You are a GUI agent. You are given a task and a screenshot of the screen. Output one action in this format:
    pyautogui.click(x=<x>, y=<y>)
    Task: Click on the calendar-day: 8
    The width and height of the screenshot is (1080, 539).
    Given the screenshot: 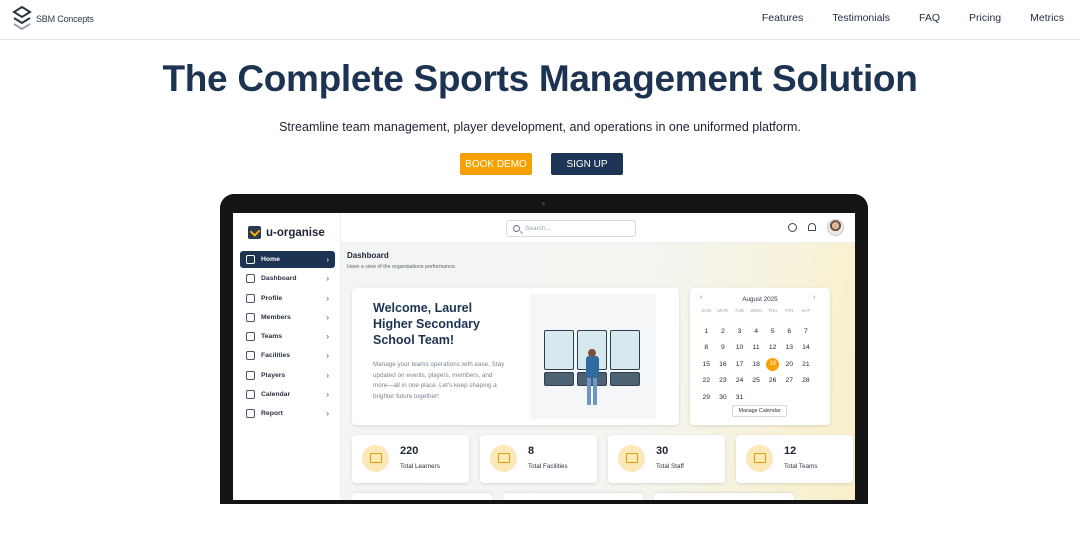 What is the action you would take?
    pyautogui.click(x=706, y=348)
    